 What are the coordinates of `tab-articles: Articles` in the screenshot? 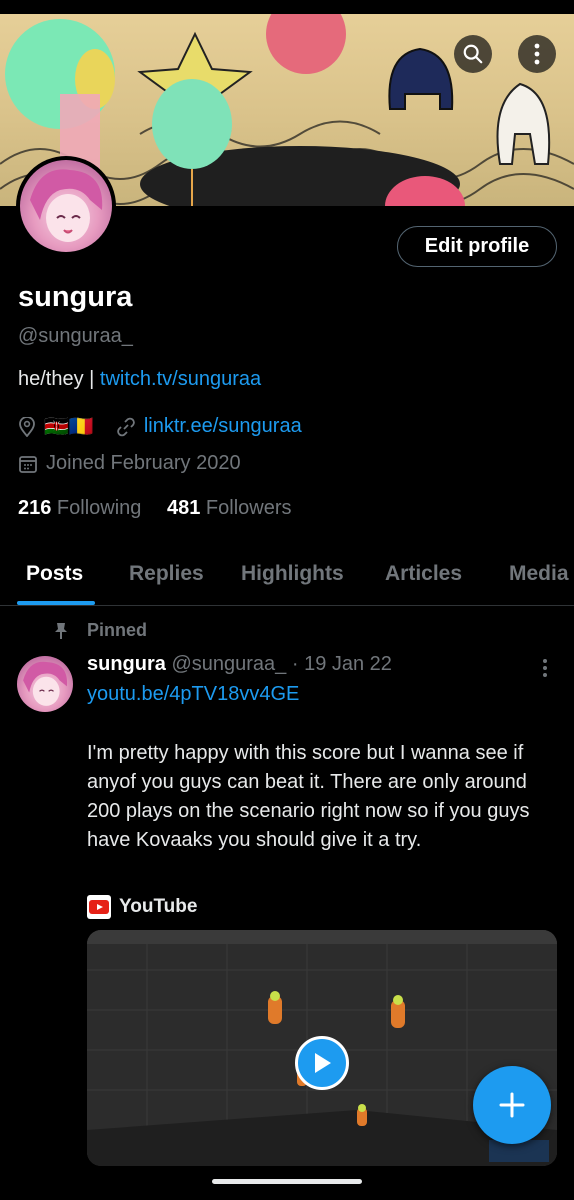 It's located at (423, 574).